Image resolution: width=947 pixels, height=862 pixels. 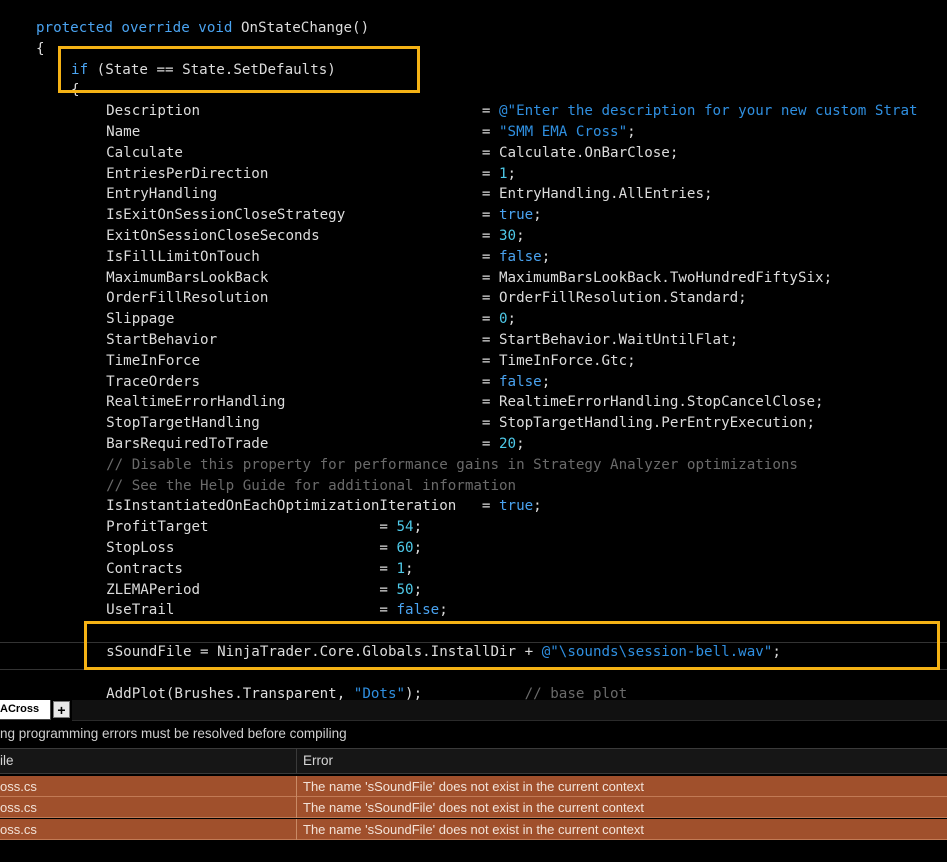 What do you see at coordinates (311, 319) in the screenshot?
I see `code-line: Slippage = 0;` at bounding box center [311, 319].